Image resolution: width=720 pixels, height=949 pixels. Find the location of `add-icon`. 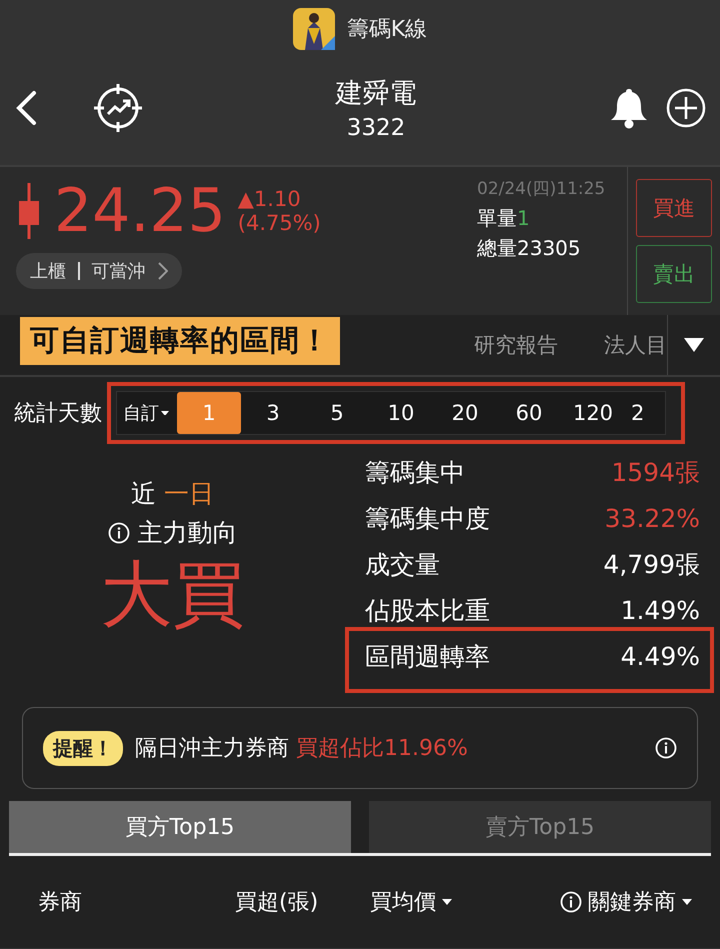

add-icon is located at coordinates (686, 108).